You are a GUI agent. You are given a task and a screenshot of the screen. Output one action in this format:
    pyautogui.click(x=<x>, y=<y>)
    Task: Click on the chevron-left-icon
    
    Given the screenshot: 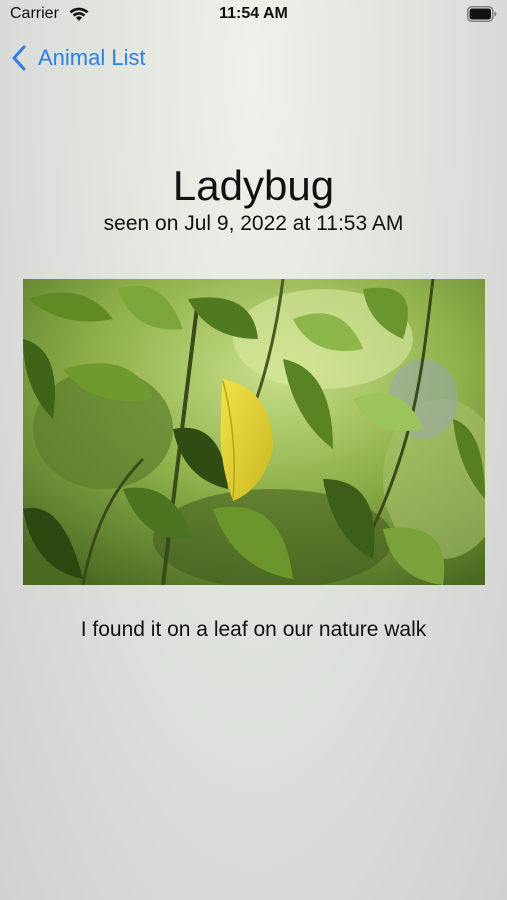 What is the action you would take?
    pyautogui.click(x=19, y=58)
    